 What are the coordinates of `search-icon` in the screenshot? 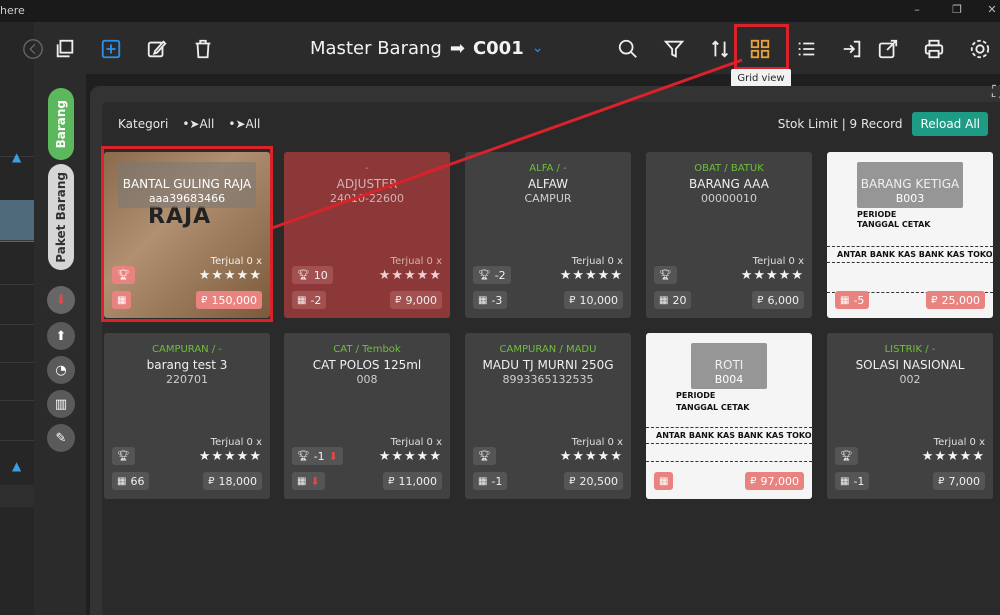 It's located at (628, 49).